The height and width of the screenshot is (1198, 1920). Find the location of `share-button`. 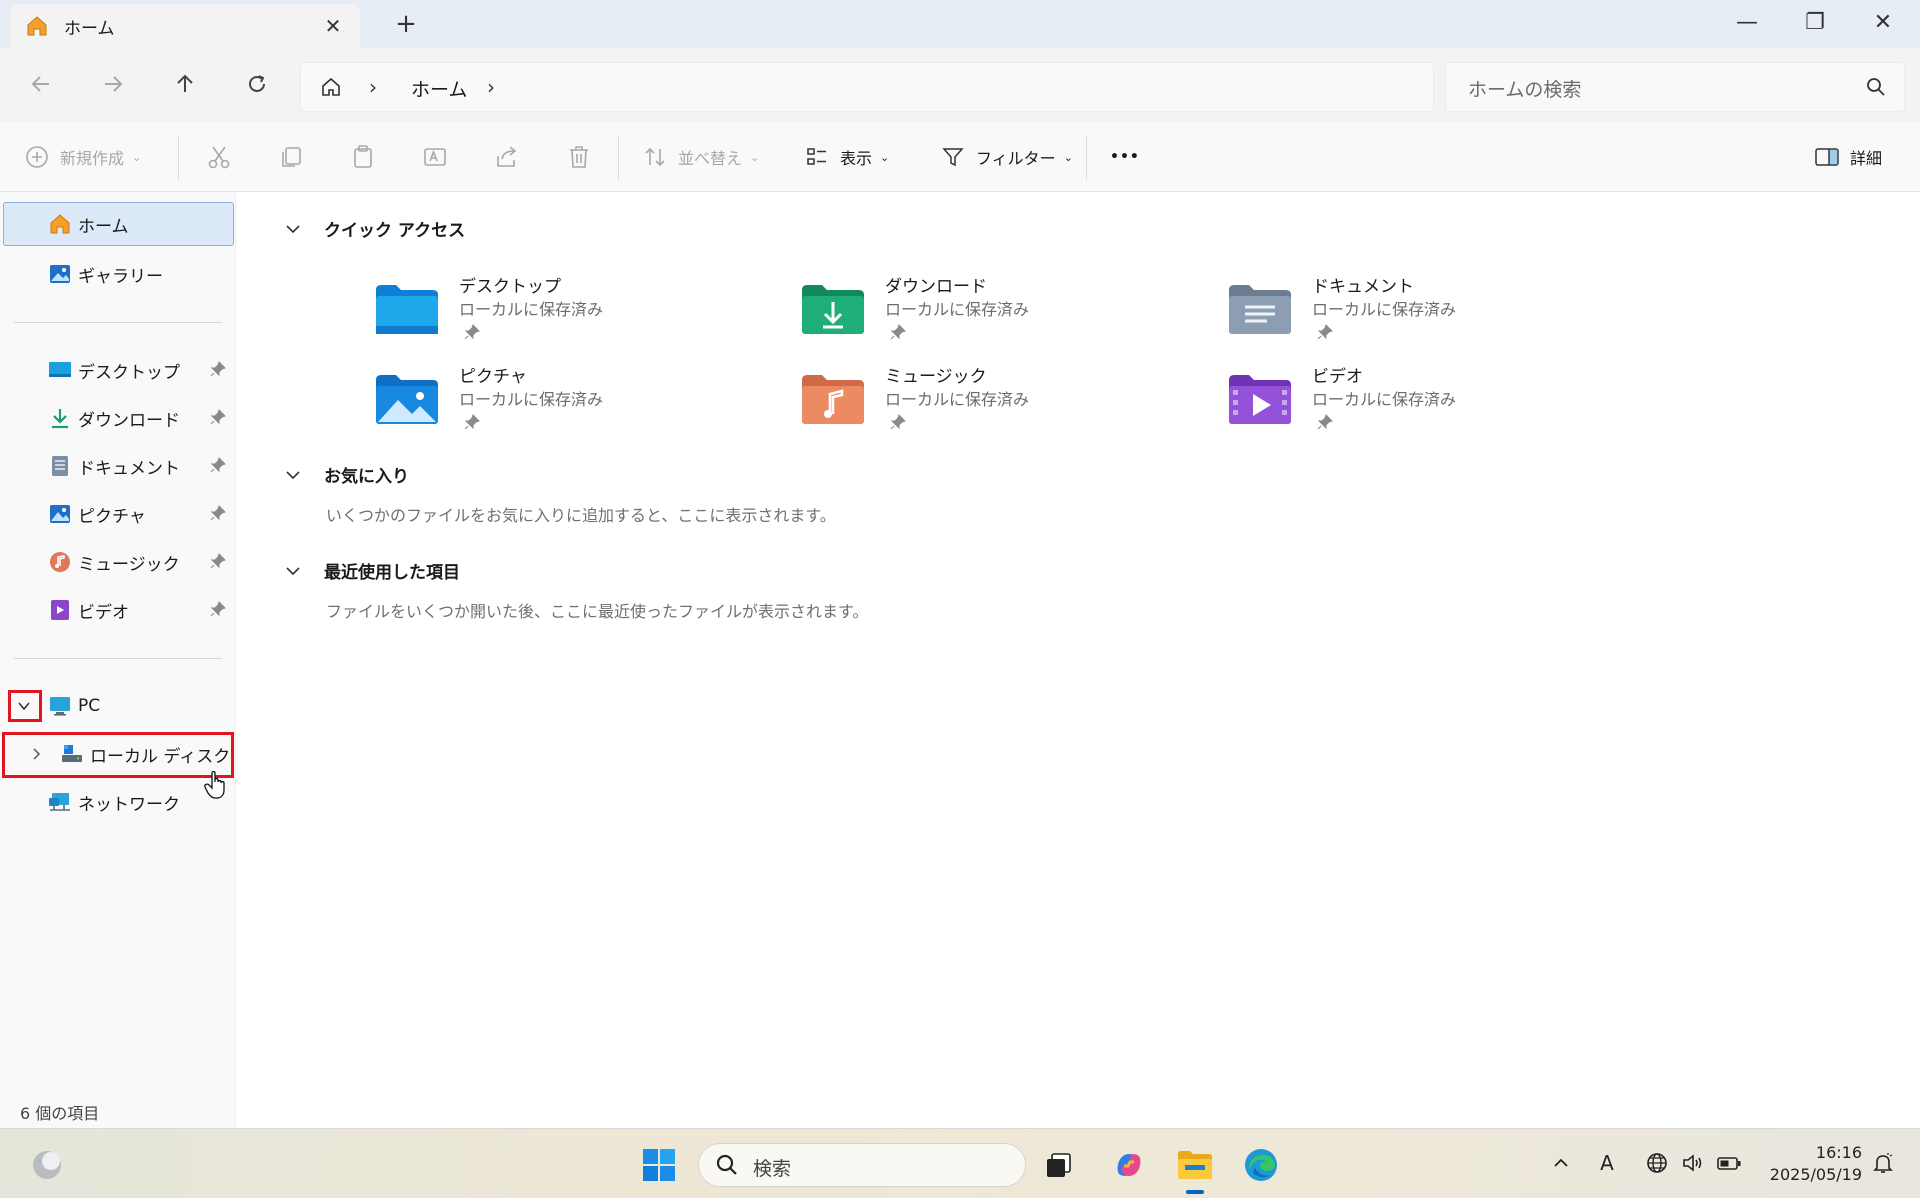

share-button is located at coordinates (507, 157).